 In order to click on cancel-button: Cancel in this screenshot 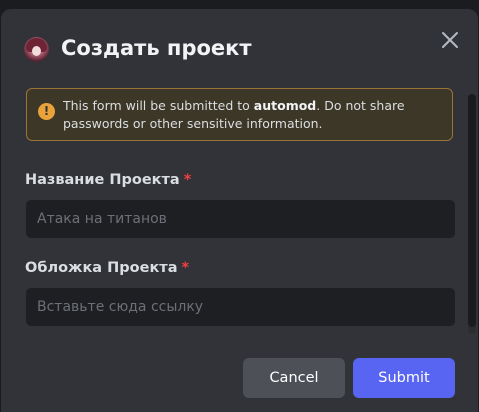, I will do `click(294, 378)`.